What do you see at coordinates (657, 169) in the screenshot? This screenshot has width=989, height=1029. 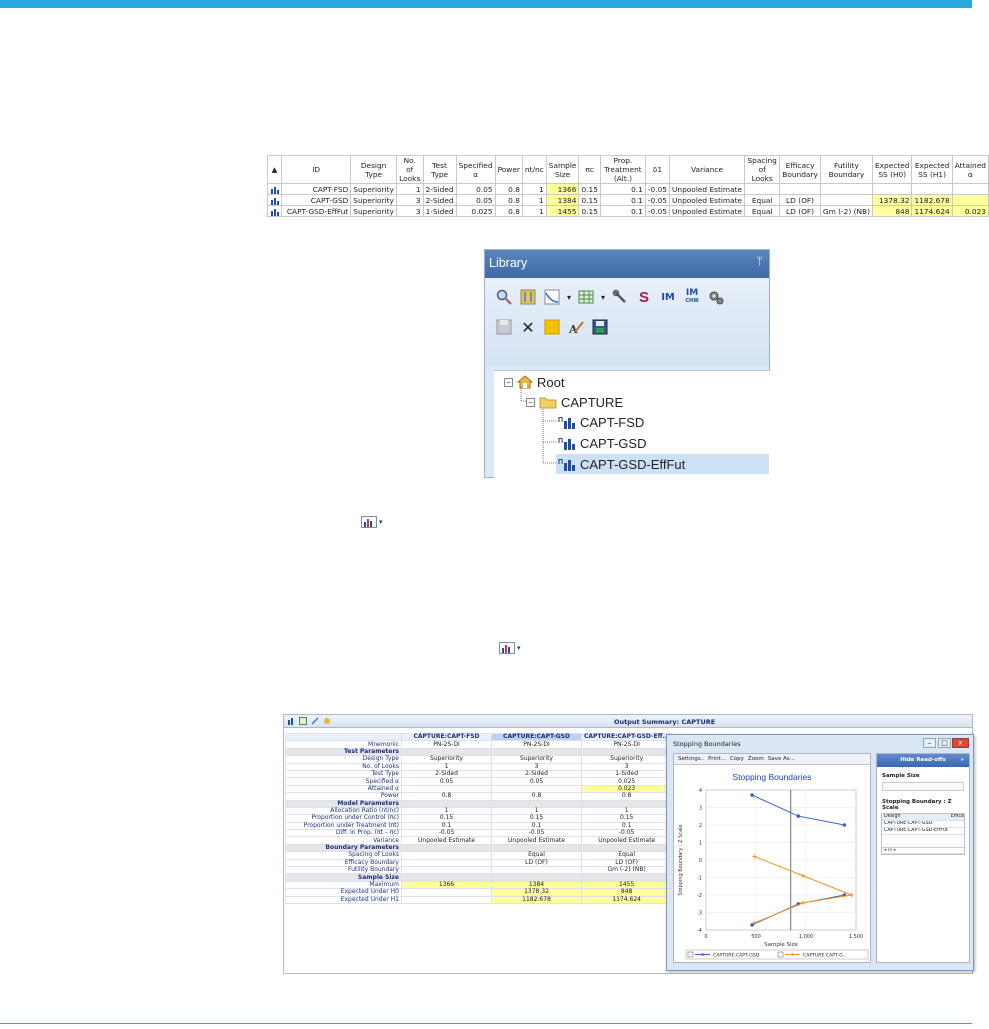 I see `column-header: δ1` at bounding box center [657, 169].